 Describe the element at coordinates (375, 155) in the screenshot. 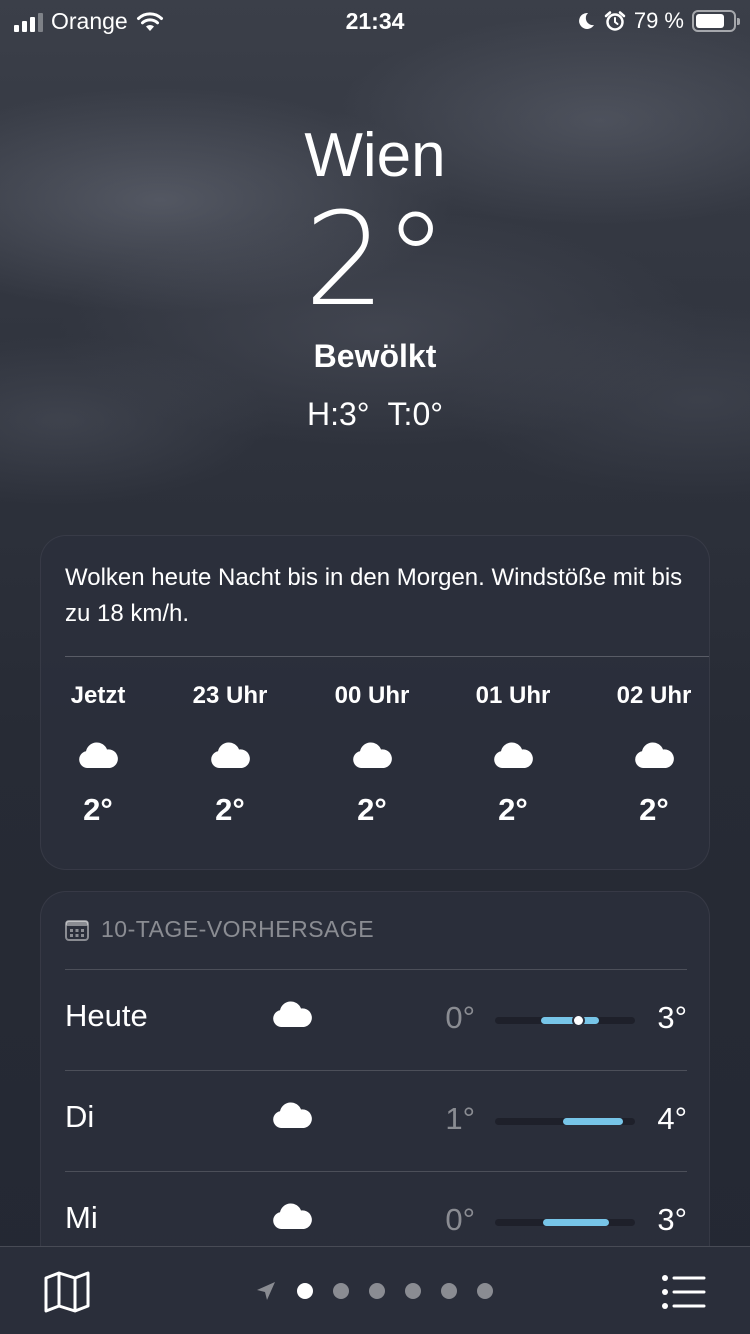

I see `city-name: Wien` at that location.